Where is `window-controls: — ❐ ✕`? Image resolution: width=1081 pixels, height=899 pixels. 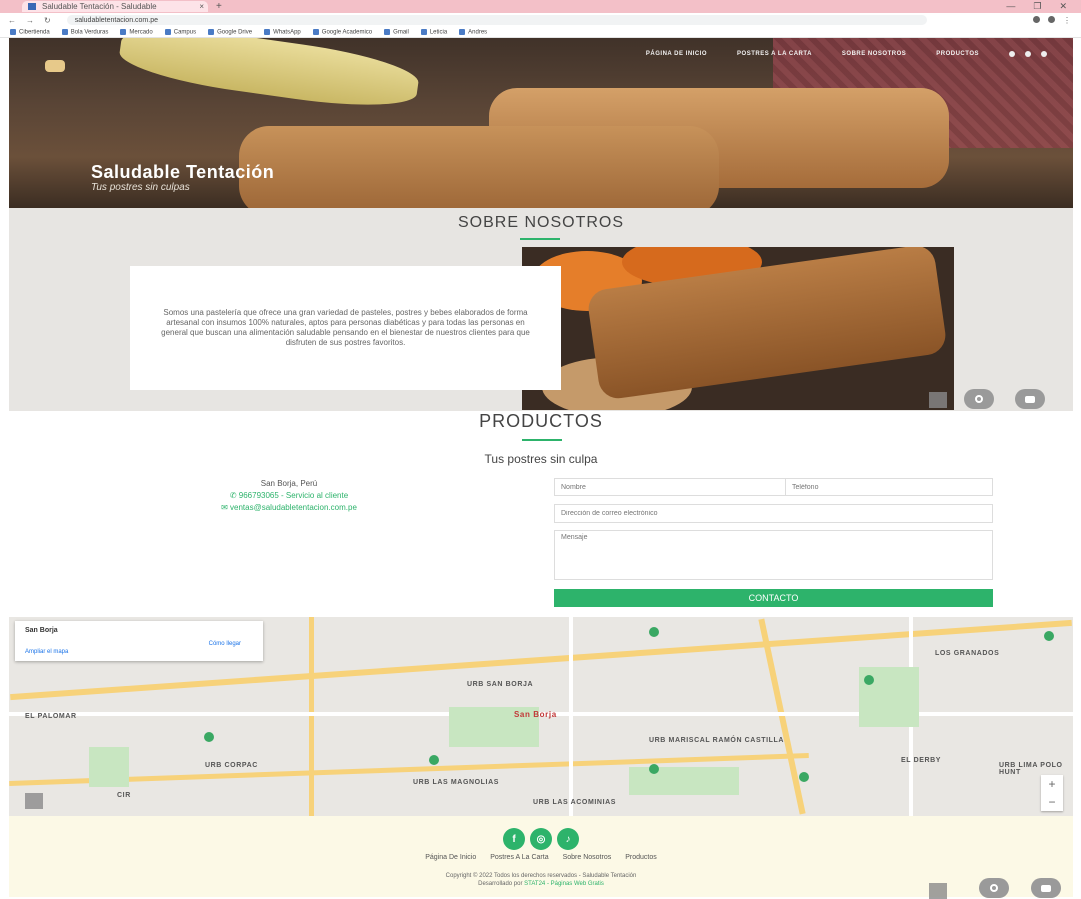
window-controls: — ❐ ✕ is located at coordinates (1043, 6).